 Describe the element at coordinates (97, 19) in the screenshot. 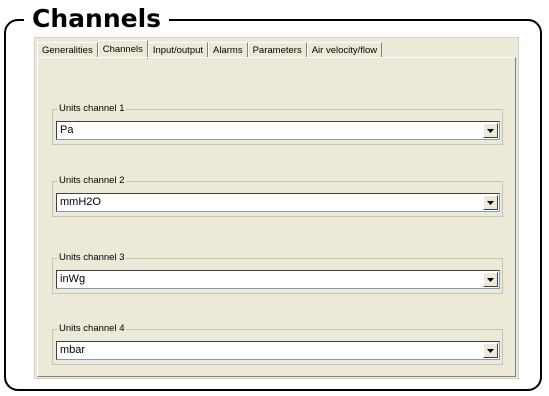

I see `page-title: Channels` at that location.